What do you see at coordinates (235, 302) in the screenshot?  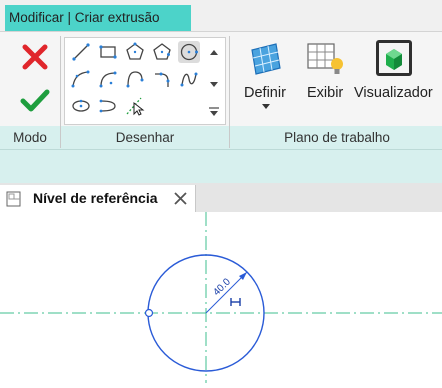 I see `dimension-lock-icon` at bounding box center [235, 302].